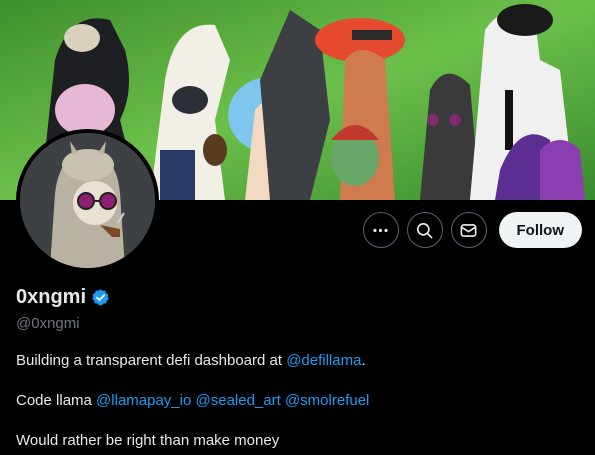 This screenshot has height=455, width=595. I want to click on bio-text: Code llama, so click(56, 400).